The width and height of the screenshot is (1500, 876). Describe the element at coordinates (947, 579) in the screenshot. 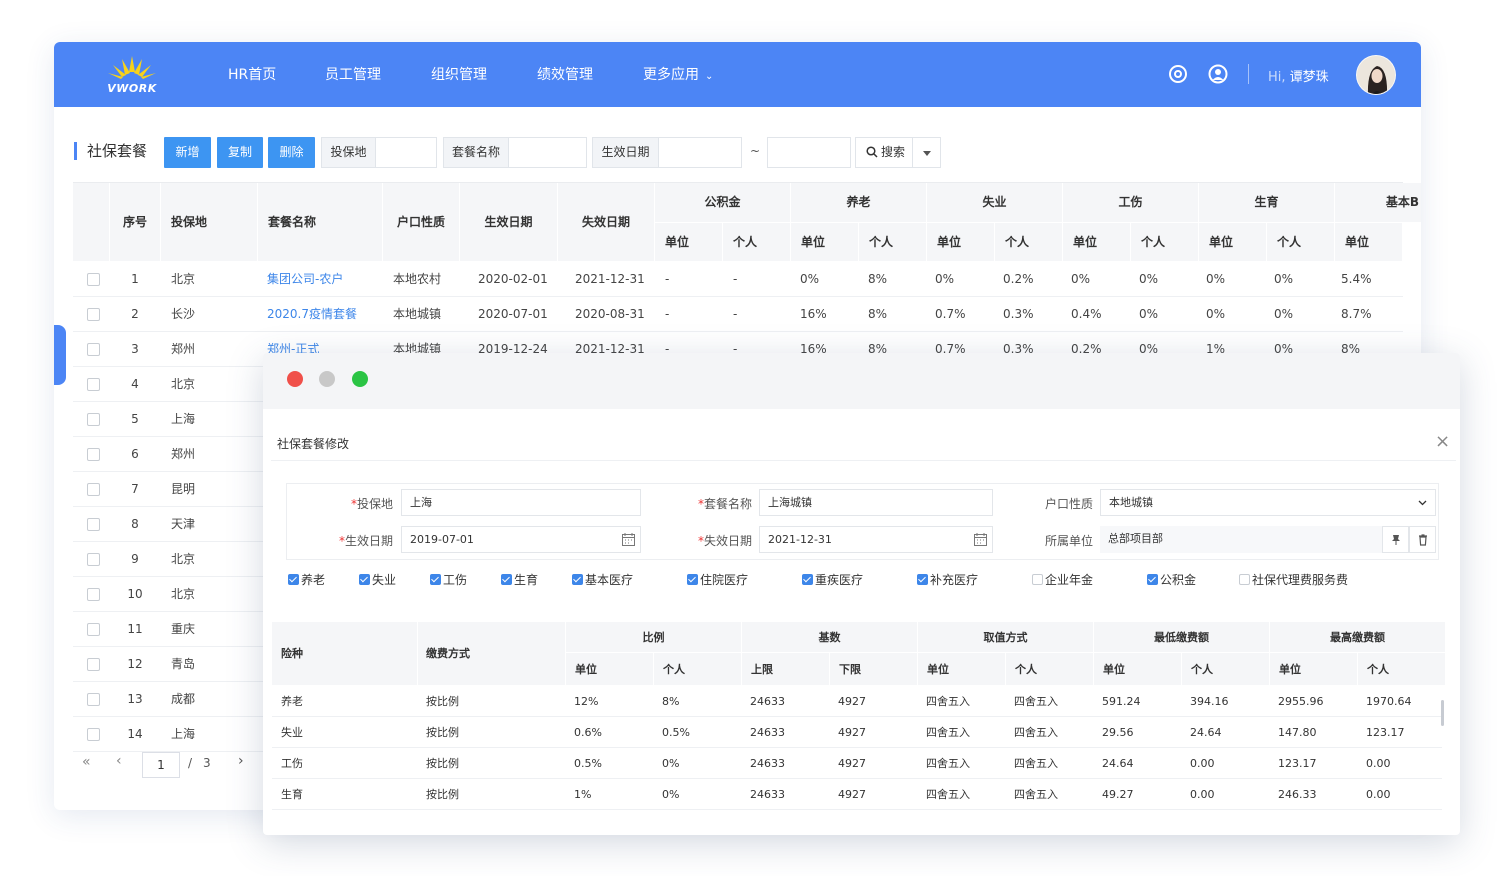

I see `insurance-checkbox: 补充医疗` at that location.